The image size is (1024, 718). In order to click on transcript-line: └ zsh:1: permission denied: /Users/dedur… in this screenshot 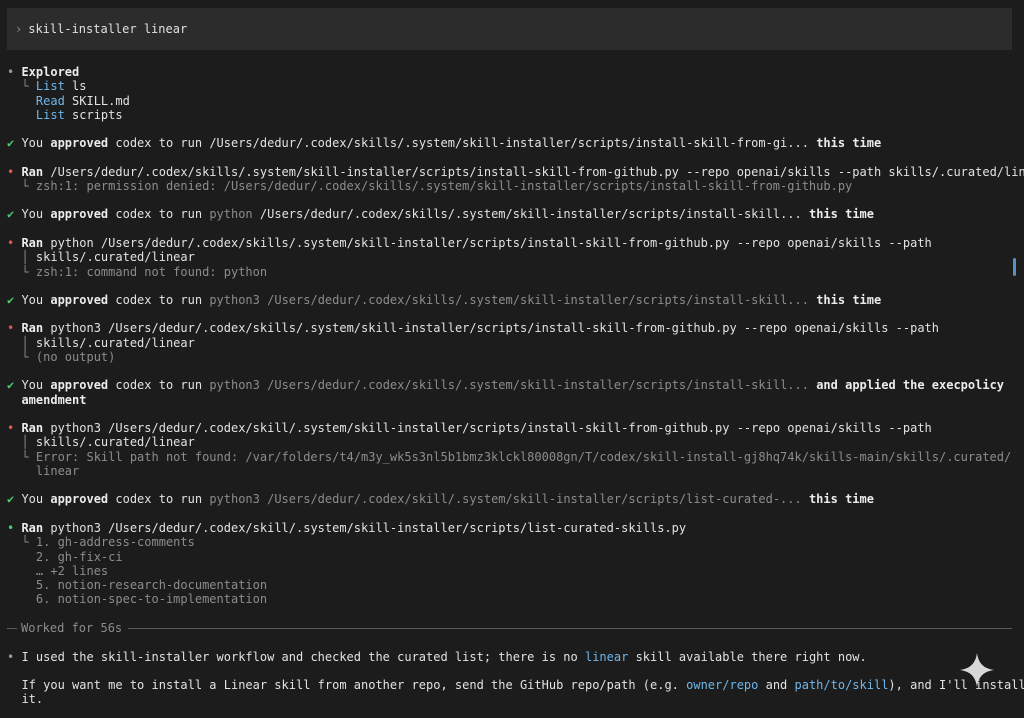, I will do `click(429, 186)`.